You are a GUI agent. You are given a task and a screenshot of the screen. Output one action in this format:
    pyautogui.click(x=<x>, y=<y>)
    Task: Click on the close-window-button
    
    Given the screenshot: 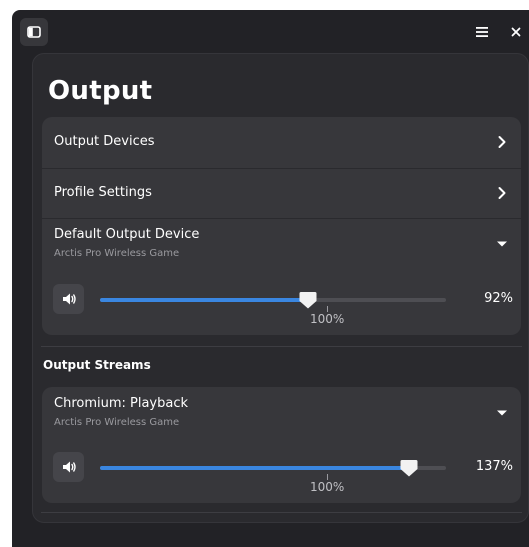 What is the action you would take?
    pyautogui.click(x=515, y=32)
    